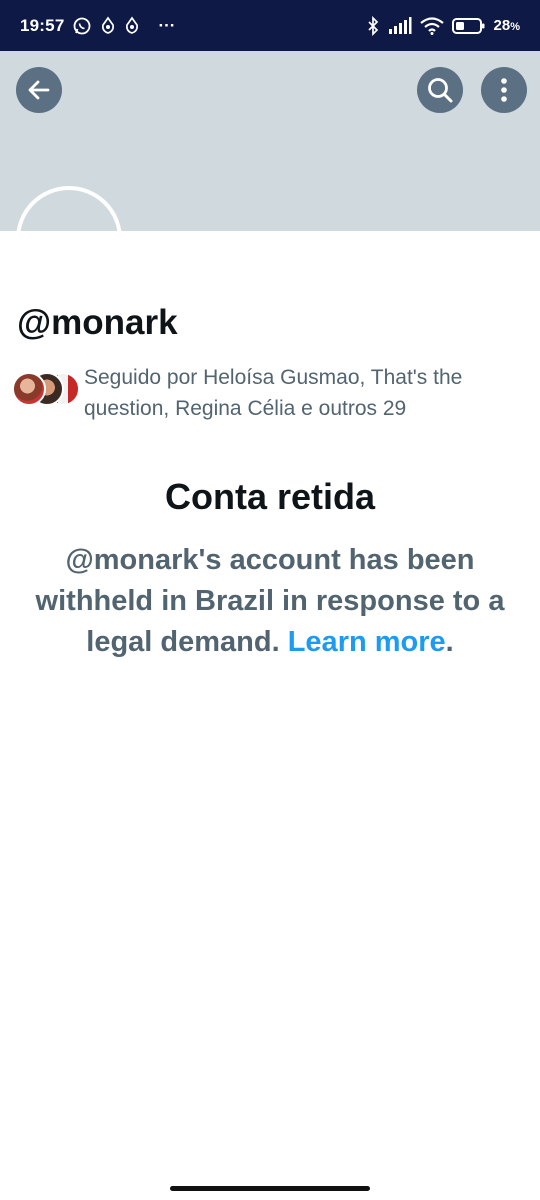  I want to click on more-options-button, so click(504, 90).